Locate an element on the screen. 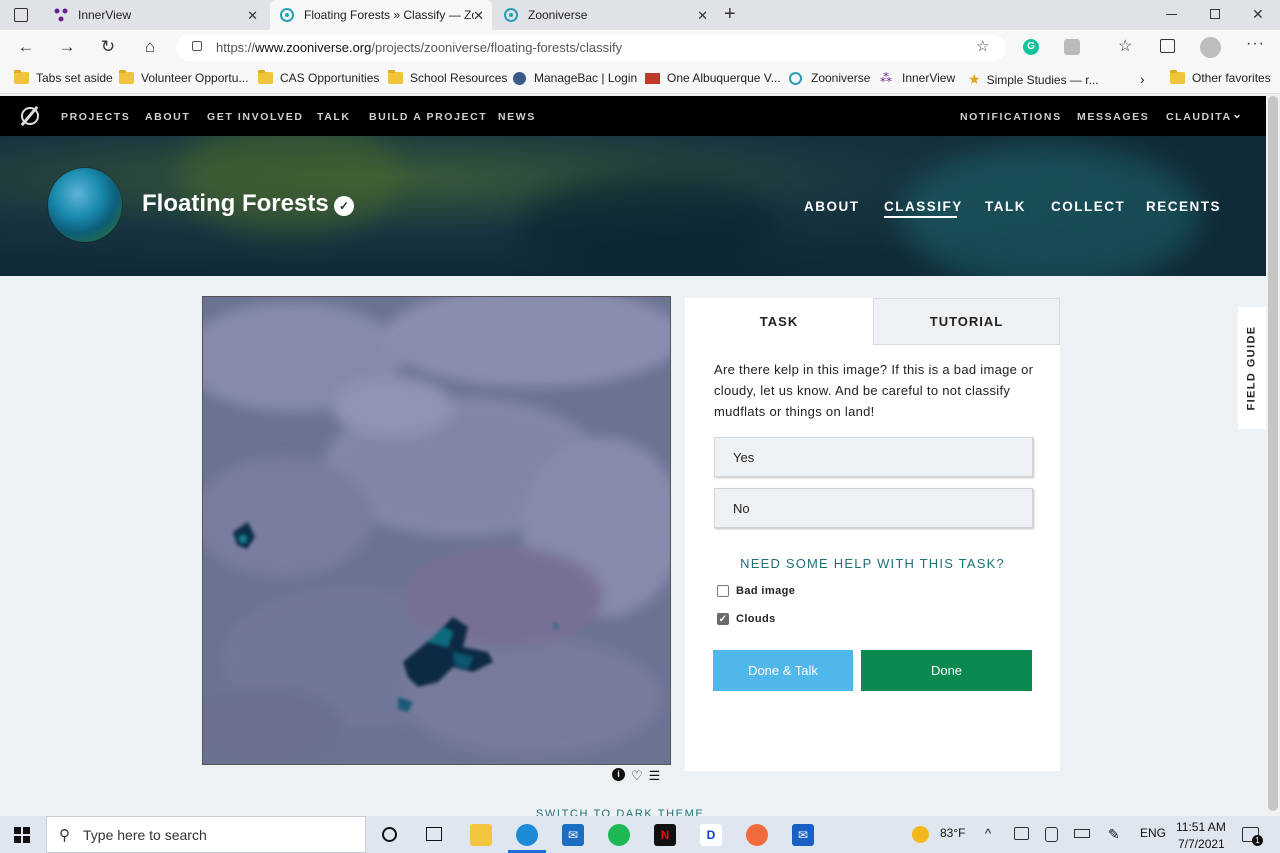 Image resolution: width=1280 pixels, height=853 pixels. nav-about: ABOUT is located at coordinates (167, 117).